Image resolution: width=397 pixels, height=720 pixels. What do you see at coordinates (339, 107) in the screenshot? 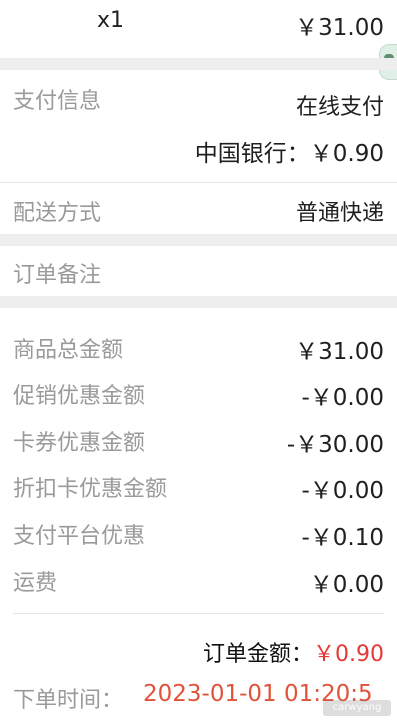
I see `payment-method-value: 在线支付` at bounding box center [339, 107].